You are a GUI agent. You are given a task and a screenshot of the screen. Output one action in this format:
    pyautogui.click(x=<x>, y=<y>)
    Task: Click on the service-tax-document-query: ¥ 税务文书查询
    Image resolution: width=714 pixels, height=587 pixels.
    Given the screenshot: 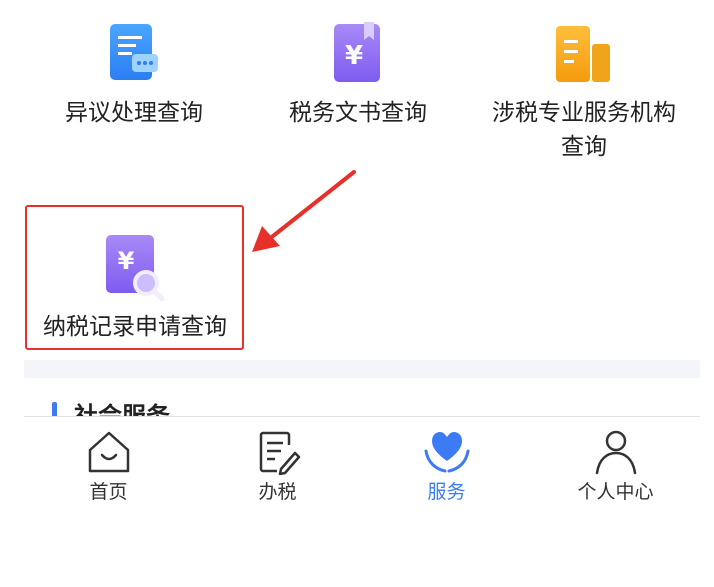 What is the action you would take?
    pyautogui.click(x=358, y=90)
    